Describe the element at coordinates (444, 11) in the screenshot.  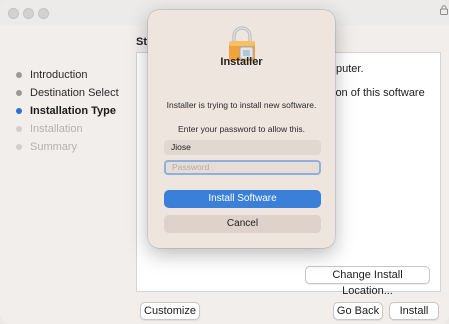
I see `lock-icon` at that location.